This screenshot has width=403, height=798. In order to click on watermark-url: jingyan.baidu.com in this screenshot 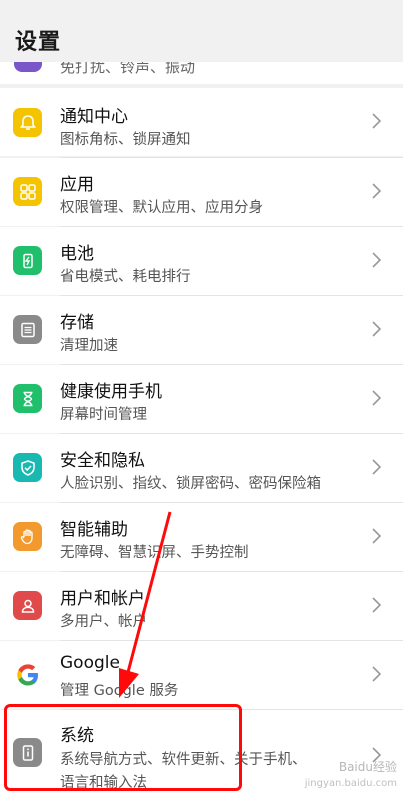, I will do `click(350, 783)`.